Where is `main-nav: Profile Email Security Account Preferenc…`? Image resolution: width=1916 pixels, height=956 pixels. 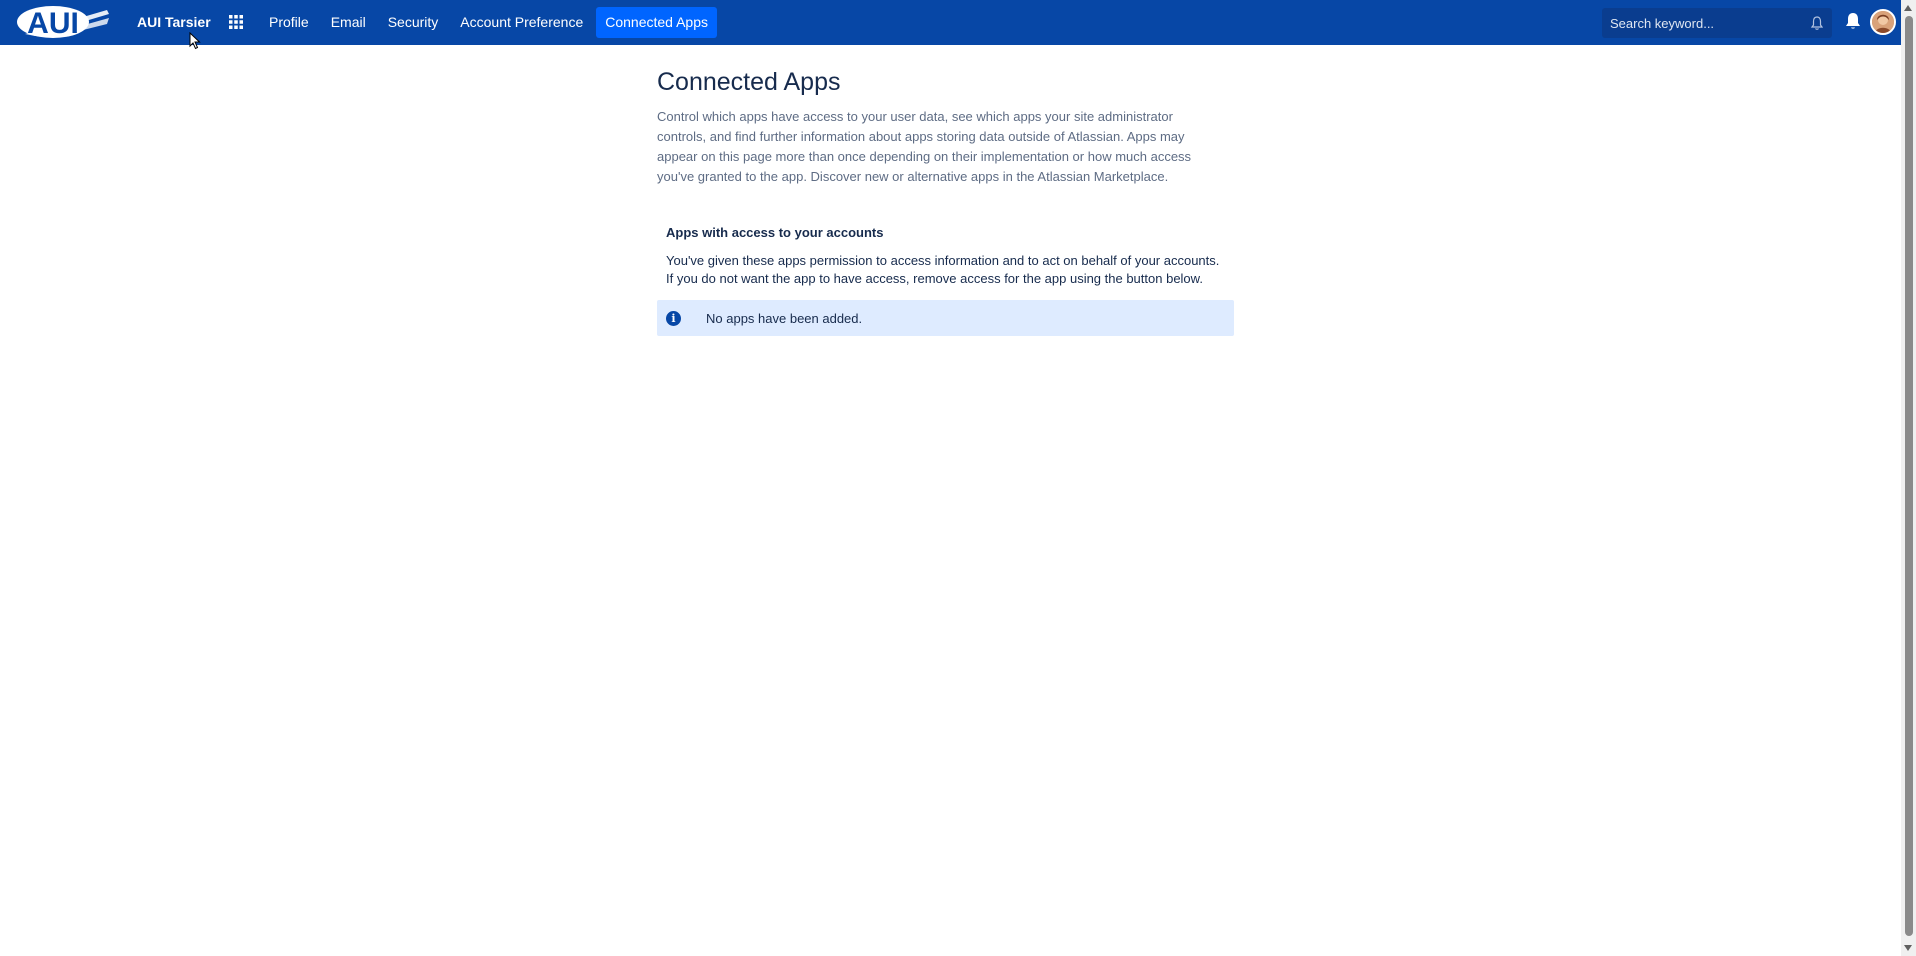 main-nav: Profile Email Security Account Preferenc… is located at coordinates (490, 22).